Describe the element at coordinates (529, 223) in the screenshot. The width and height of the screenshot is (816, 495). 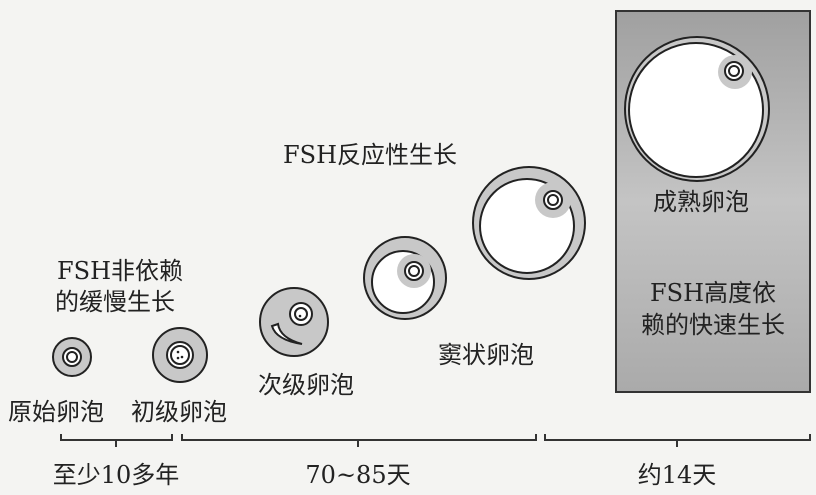
I see `antral-follicle-icon` at that location.